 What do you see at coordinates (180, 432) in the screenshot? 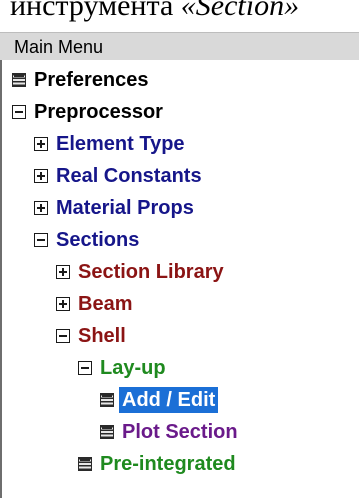
I see `tree-item-label: Plot Section` at bounding box center [180, 432].